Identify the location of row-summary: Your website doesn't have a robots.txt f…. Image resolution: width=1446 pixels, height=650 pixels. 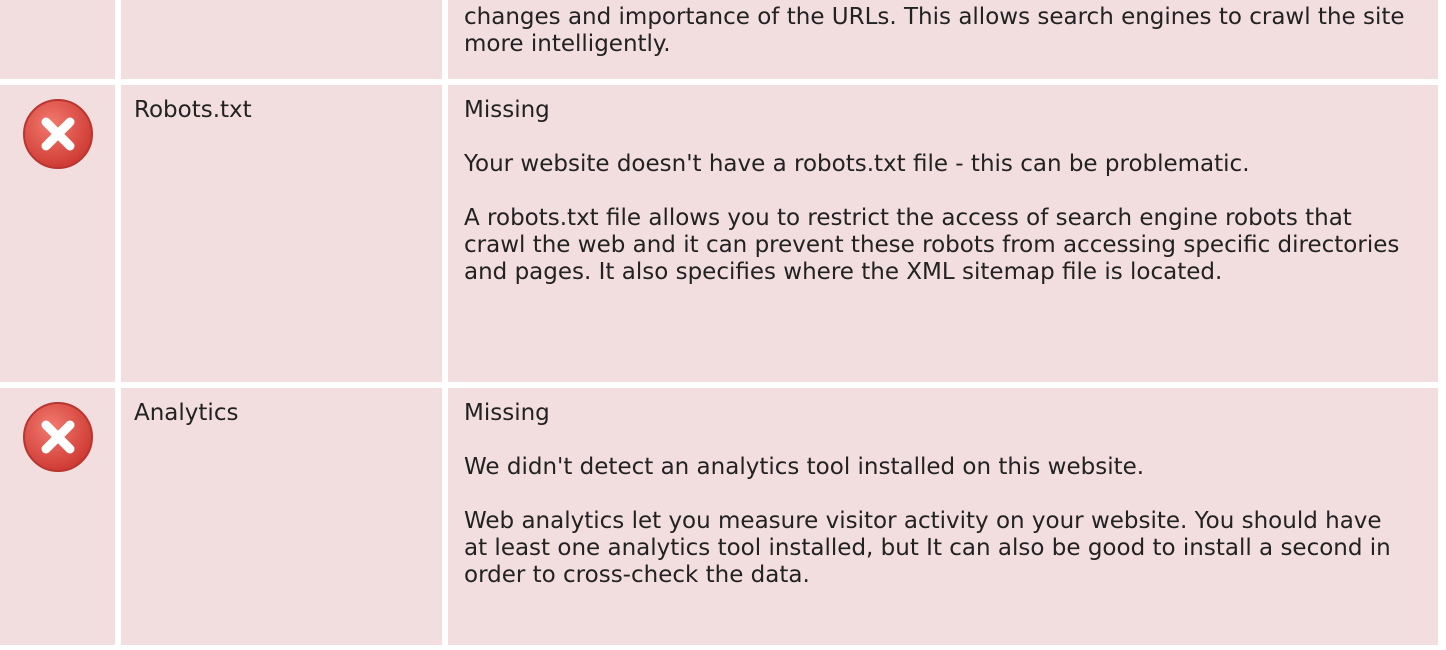
(857, 164).